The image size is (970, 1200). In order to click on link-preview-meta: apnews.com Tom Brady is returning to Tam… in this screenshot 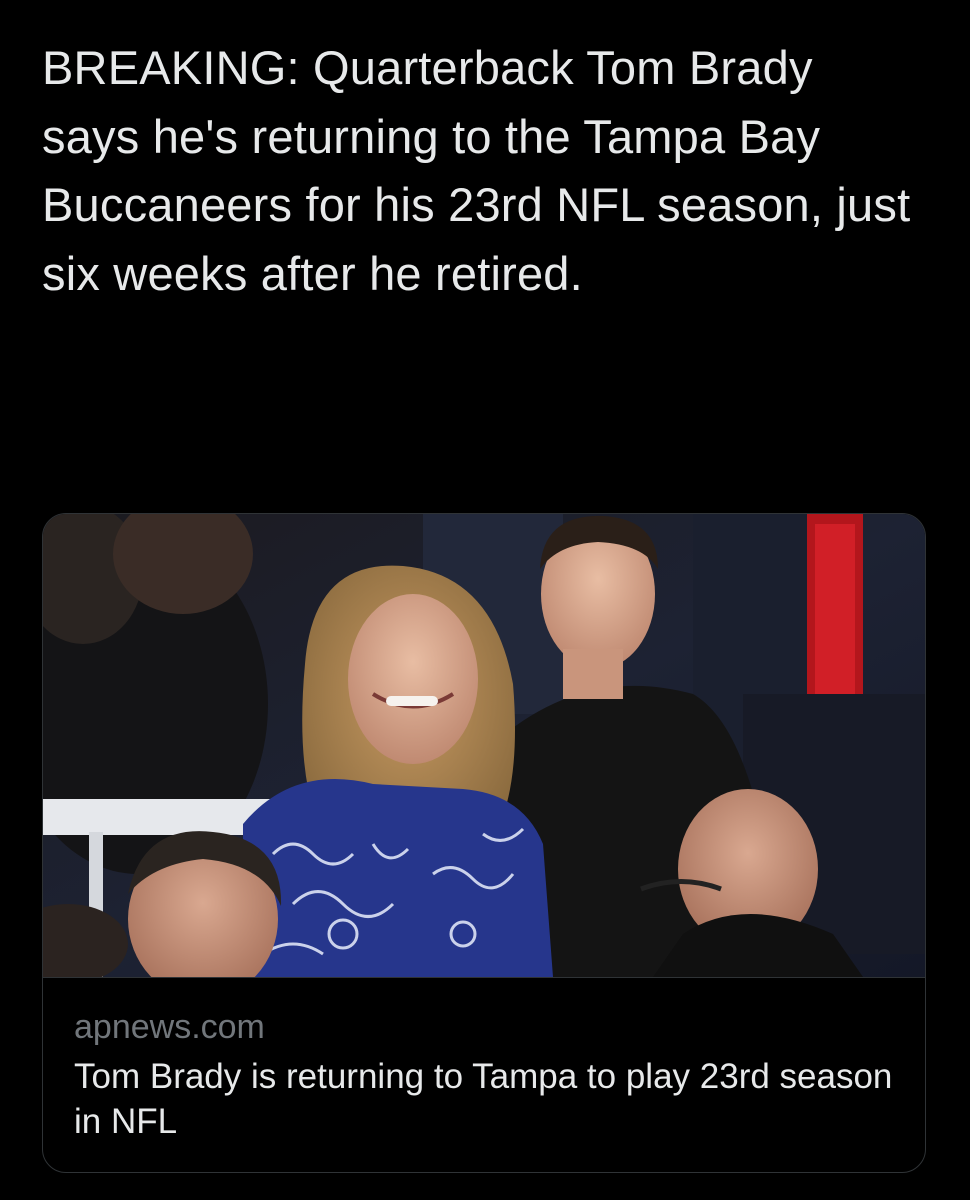, I will do `click(484, 1074)`.